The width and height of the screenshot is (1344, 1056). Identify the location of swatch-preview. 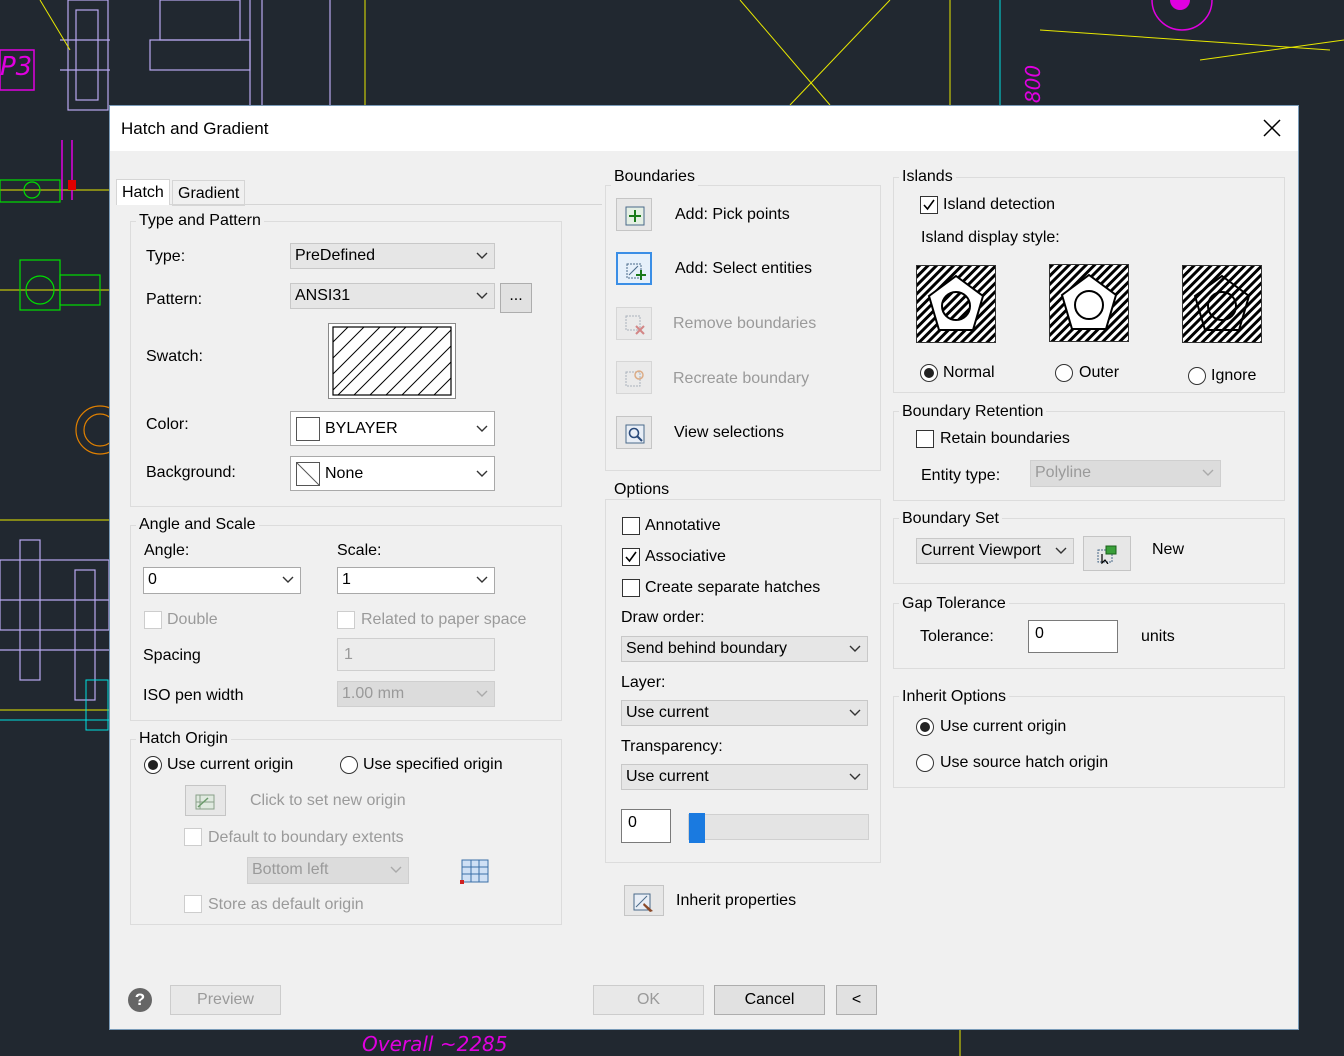
(392, 361).